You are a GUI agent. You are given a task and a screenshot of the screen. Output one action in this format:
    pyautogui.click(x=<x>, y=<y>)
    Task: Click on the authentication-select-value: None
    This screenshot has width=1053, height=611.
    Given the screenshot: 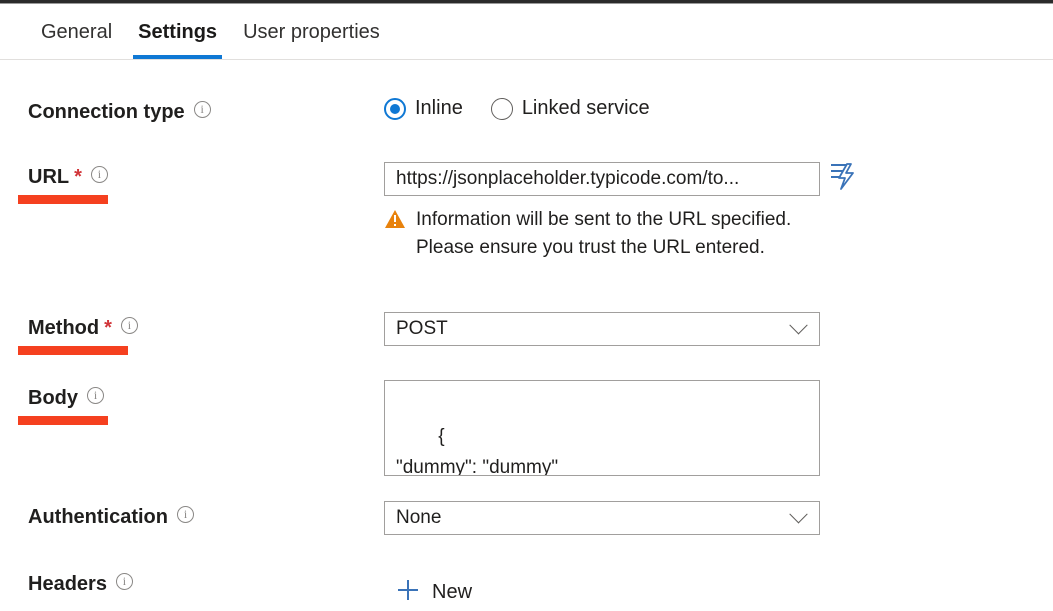 What is the action you would take?
    pyautogui.click(x=419, y=517)
    